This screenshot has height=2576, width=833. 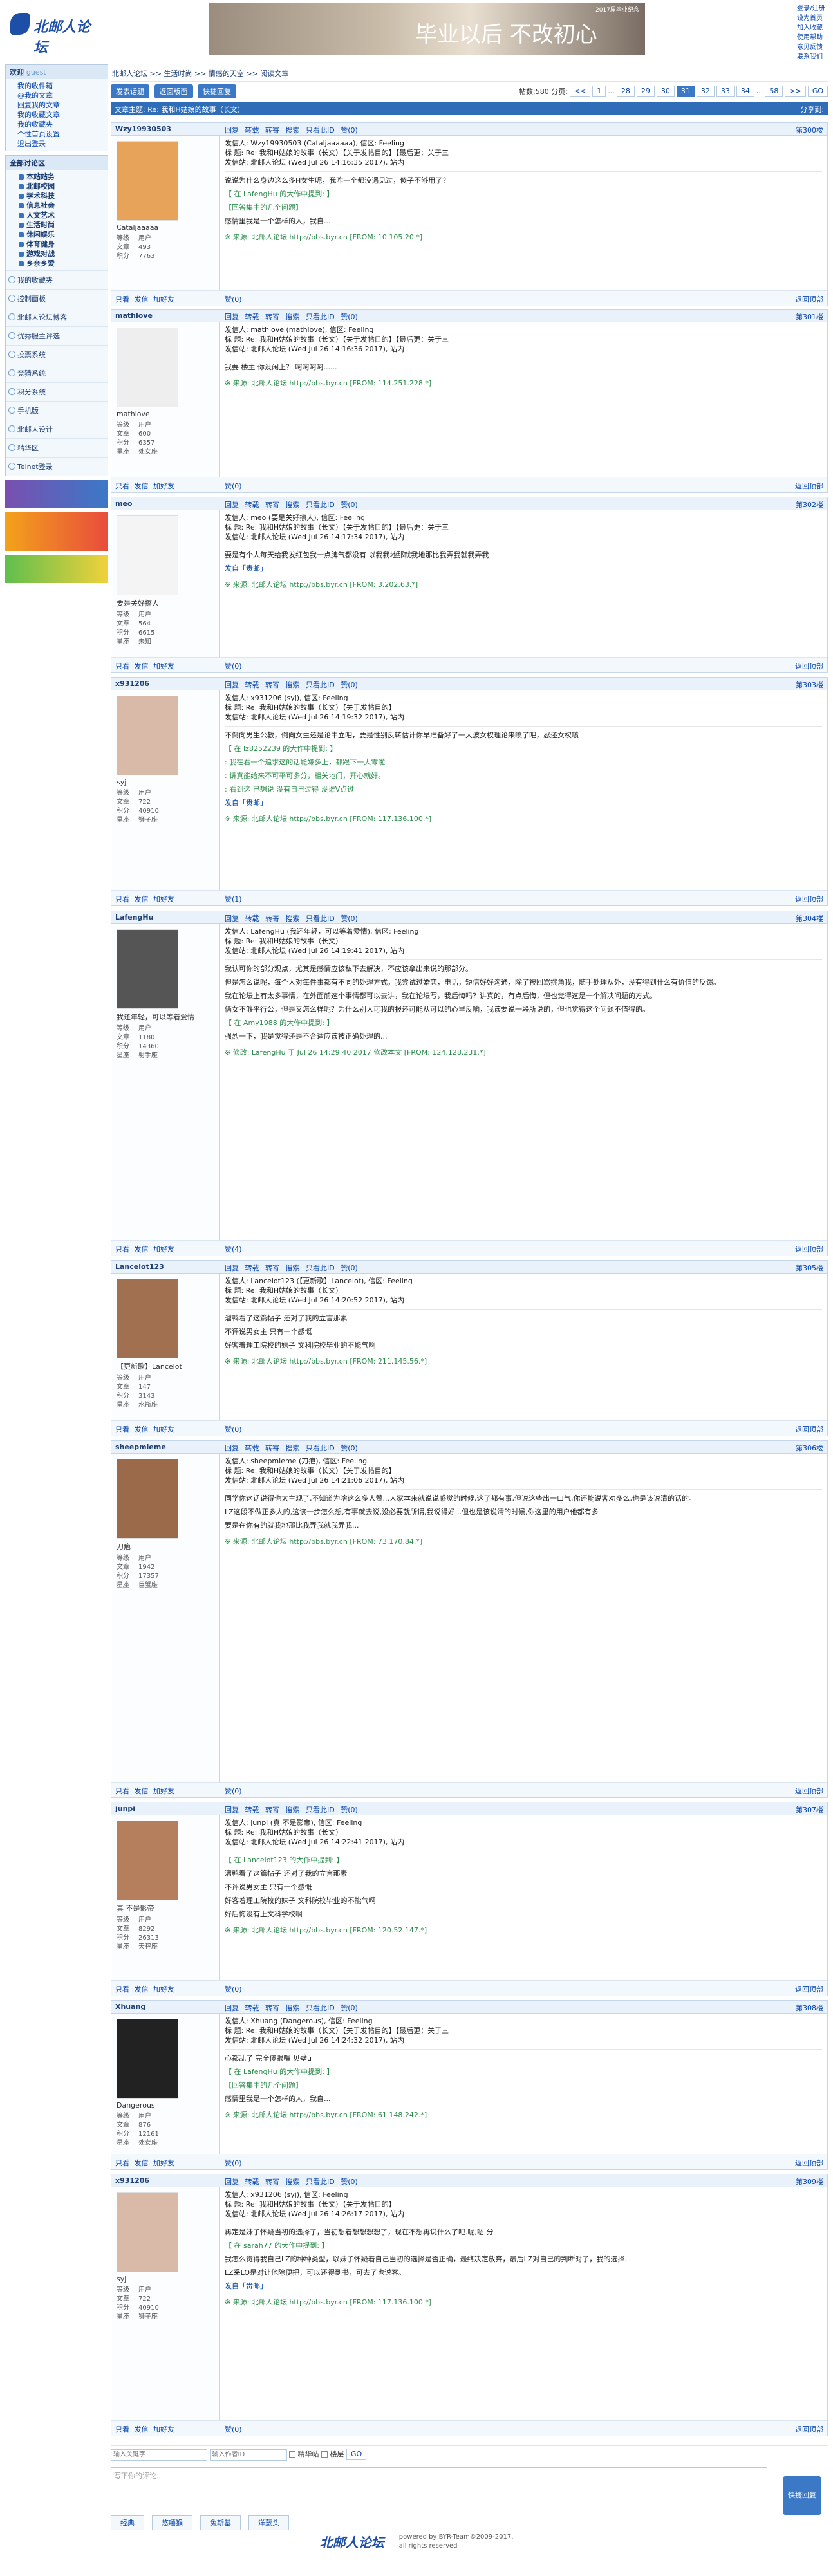 What do you see at coordinates (139, 1267) in the screenshot?
I see `post-author: Lancelot123` at bounding box center [139, 1267].